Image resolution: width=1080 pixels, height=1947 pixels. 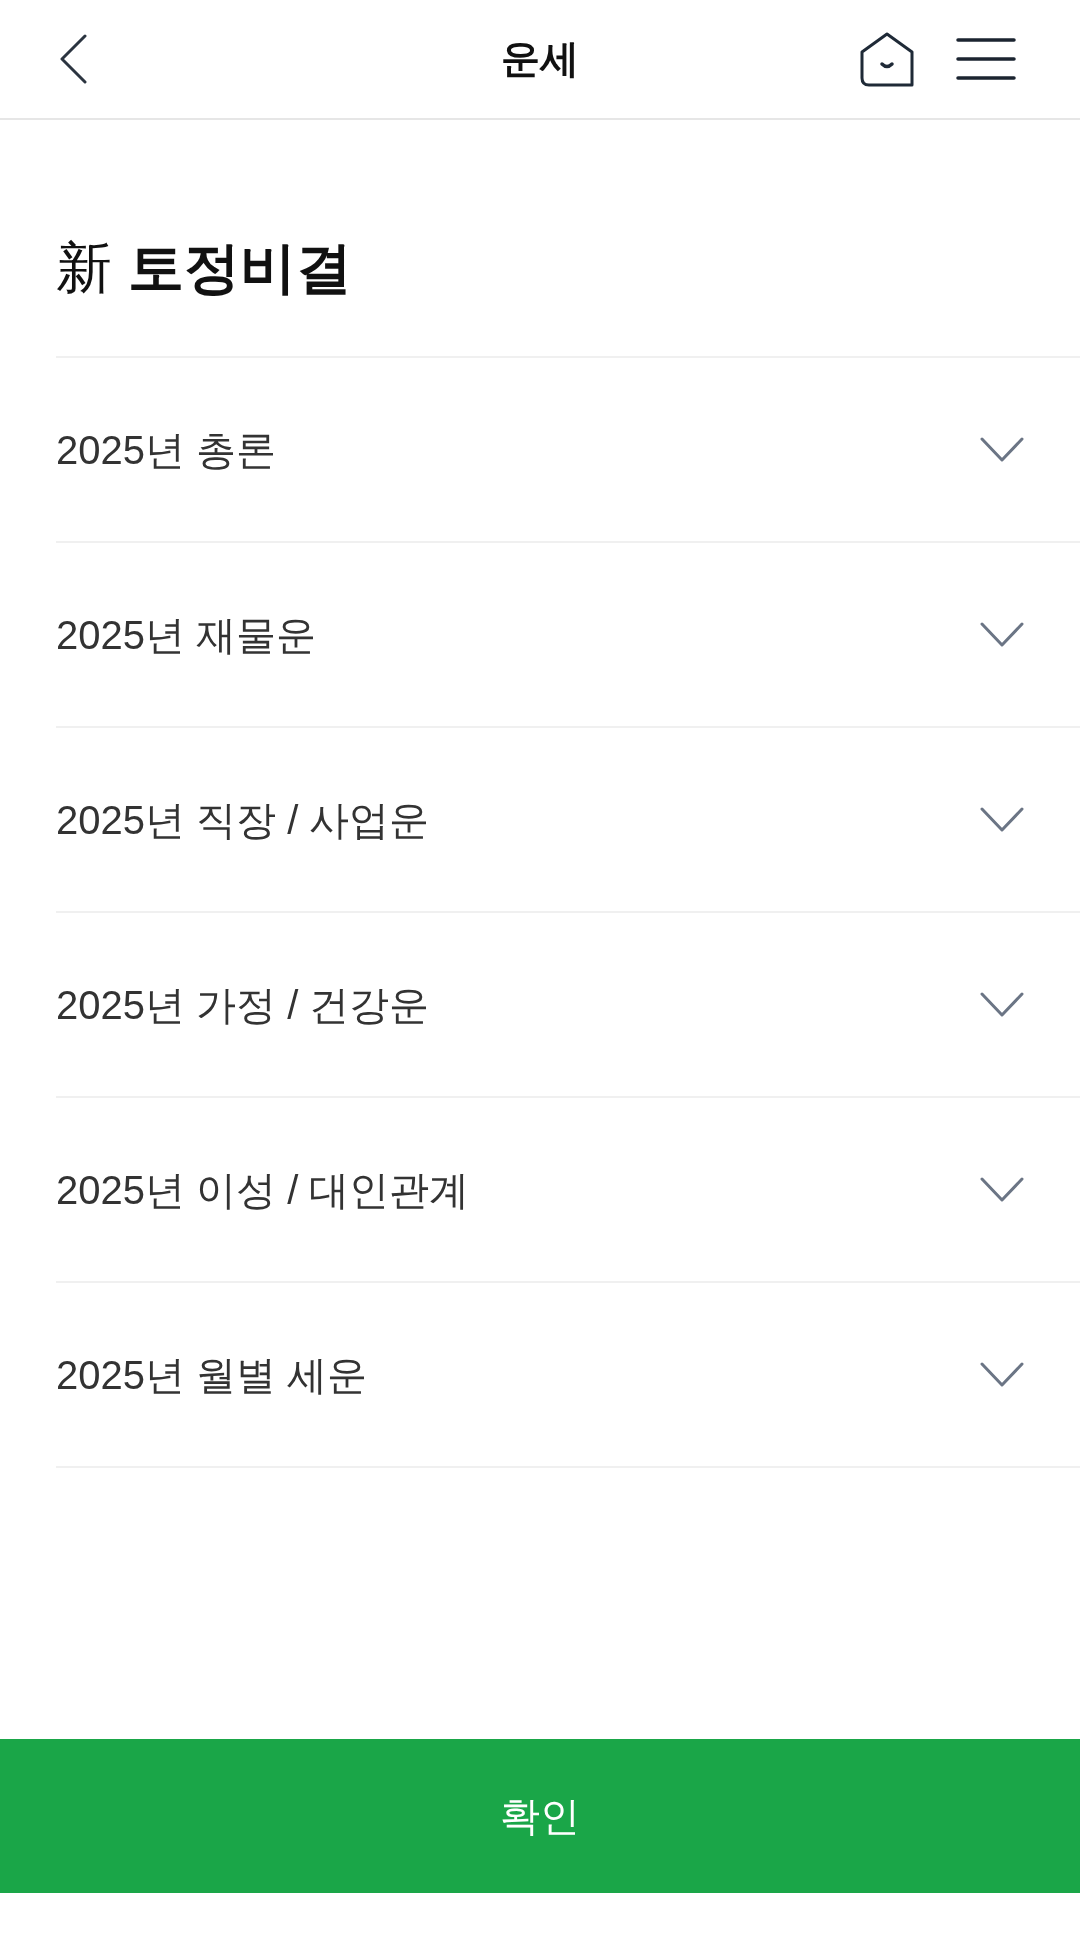 I want to click on accordion-item: 2025년 가정 / 건강운, so click(x=568, y=1005).